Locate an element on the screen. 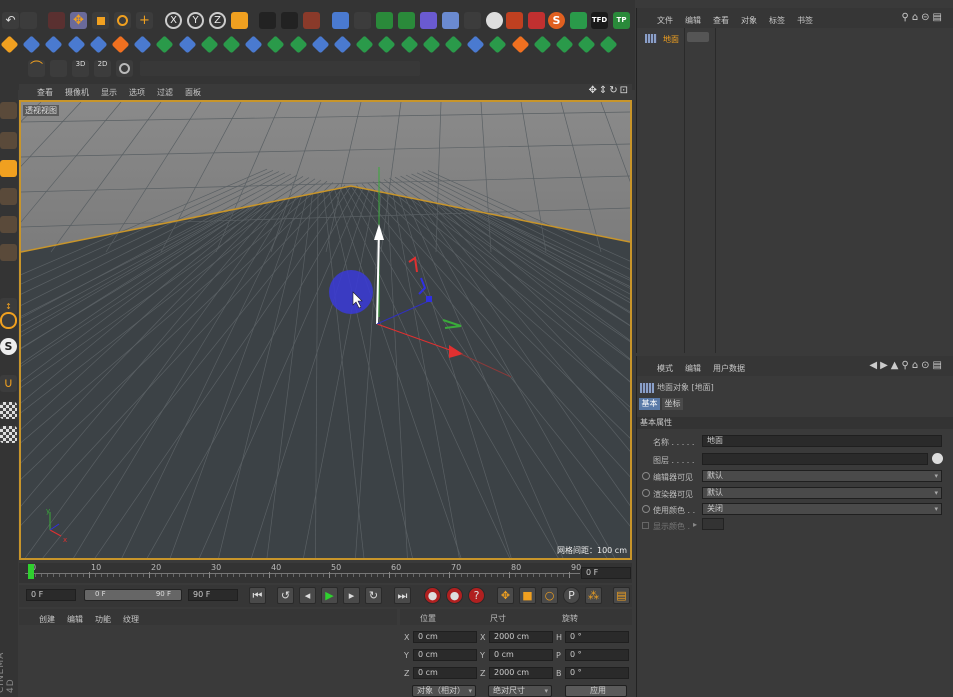  workplane-icon is located at coordinates (124, 68).